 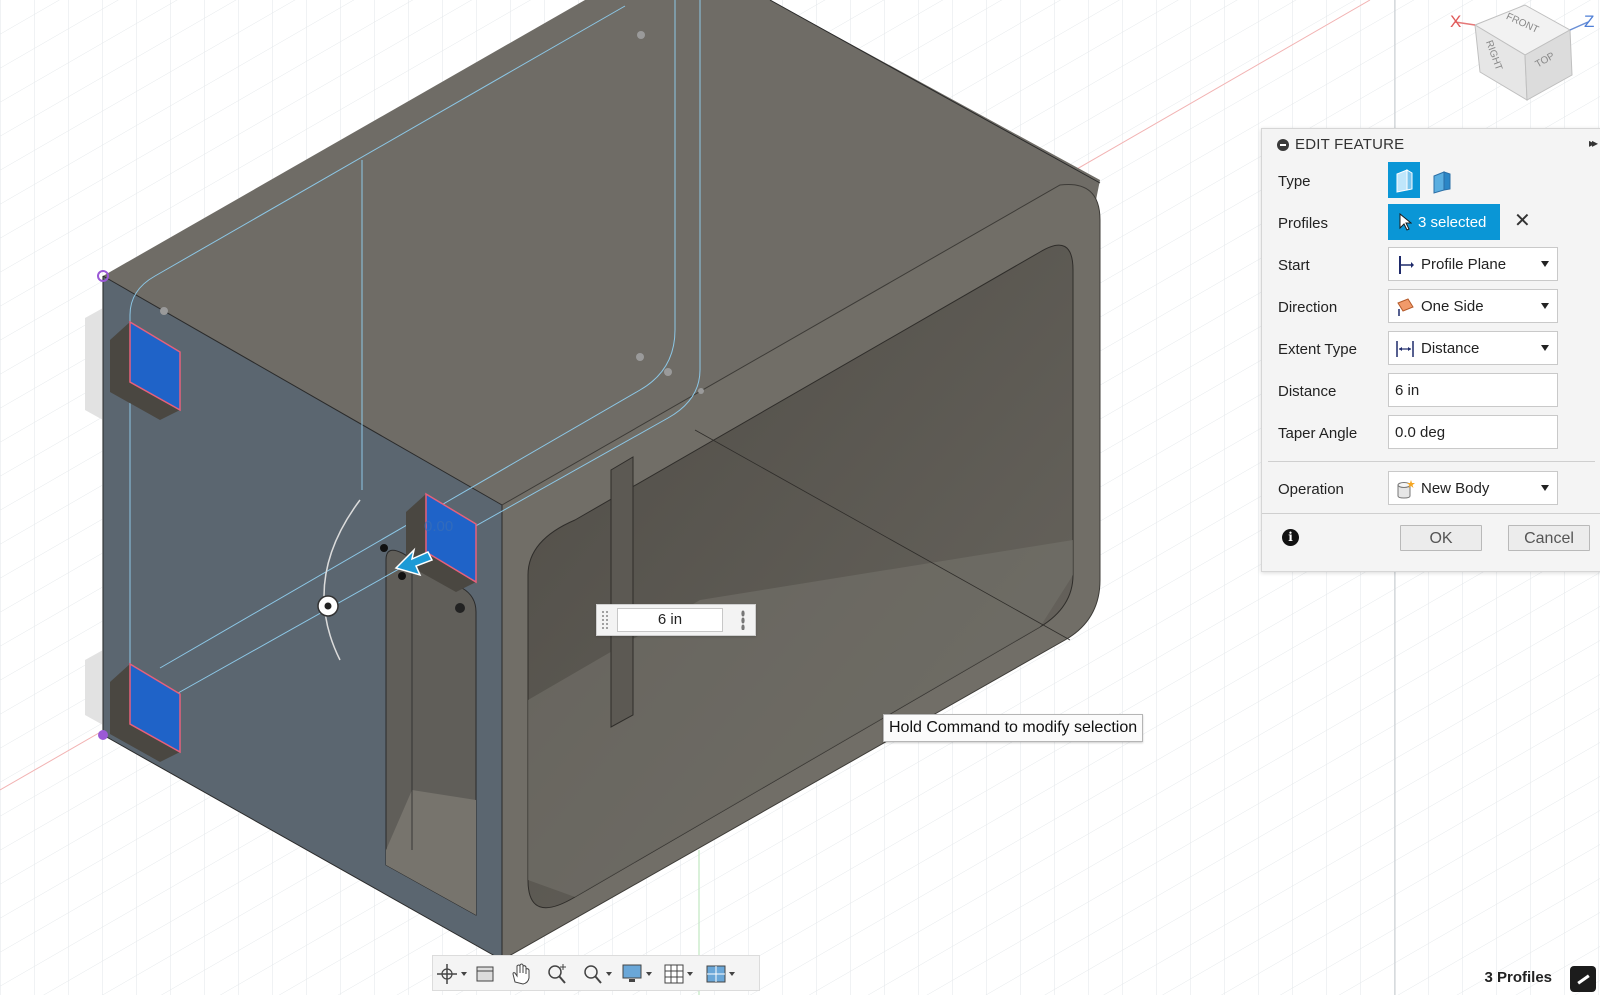 What do you see at coordinates (1318, 433) in the screenshot?
I see `taper-angle-label: Taper Angle` at bounding box center [1318, 433].